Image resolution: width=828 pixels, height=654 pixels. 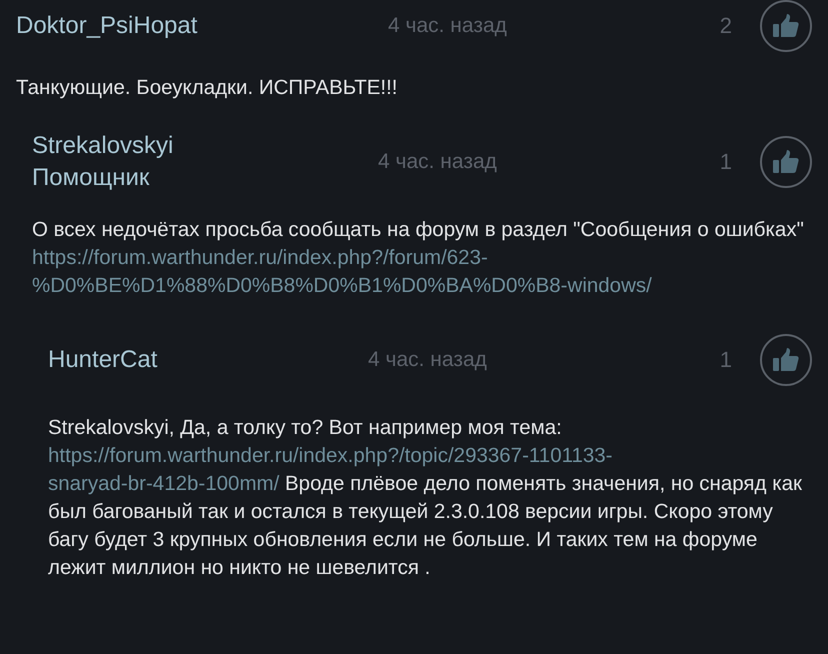 What do you see at coordinates (207, 88) in the screenshot?
I see `comment-text: Танкующие. Боеукладки. ИСПРАВЬТЕ!!!` at bounding box center [207, 88].